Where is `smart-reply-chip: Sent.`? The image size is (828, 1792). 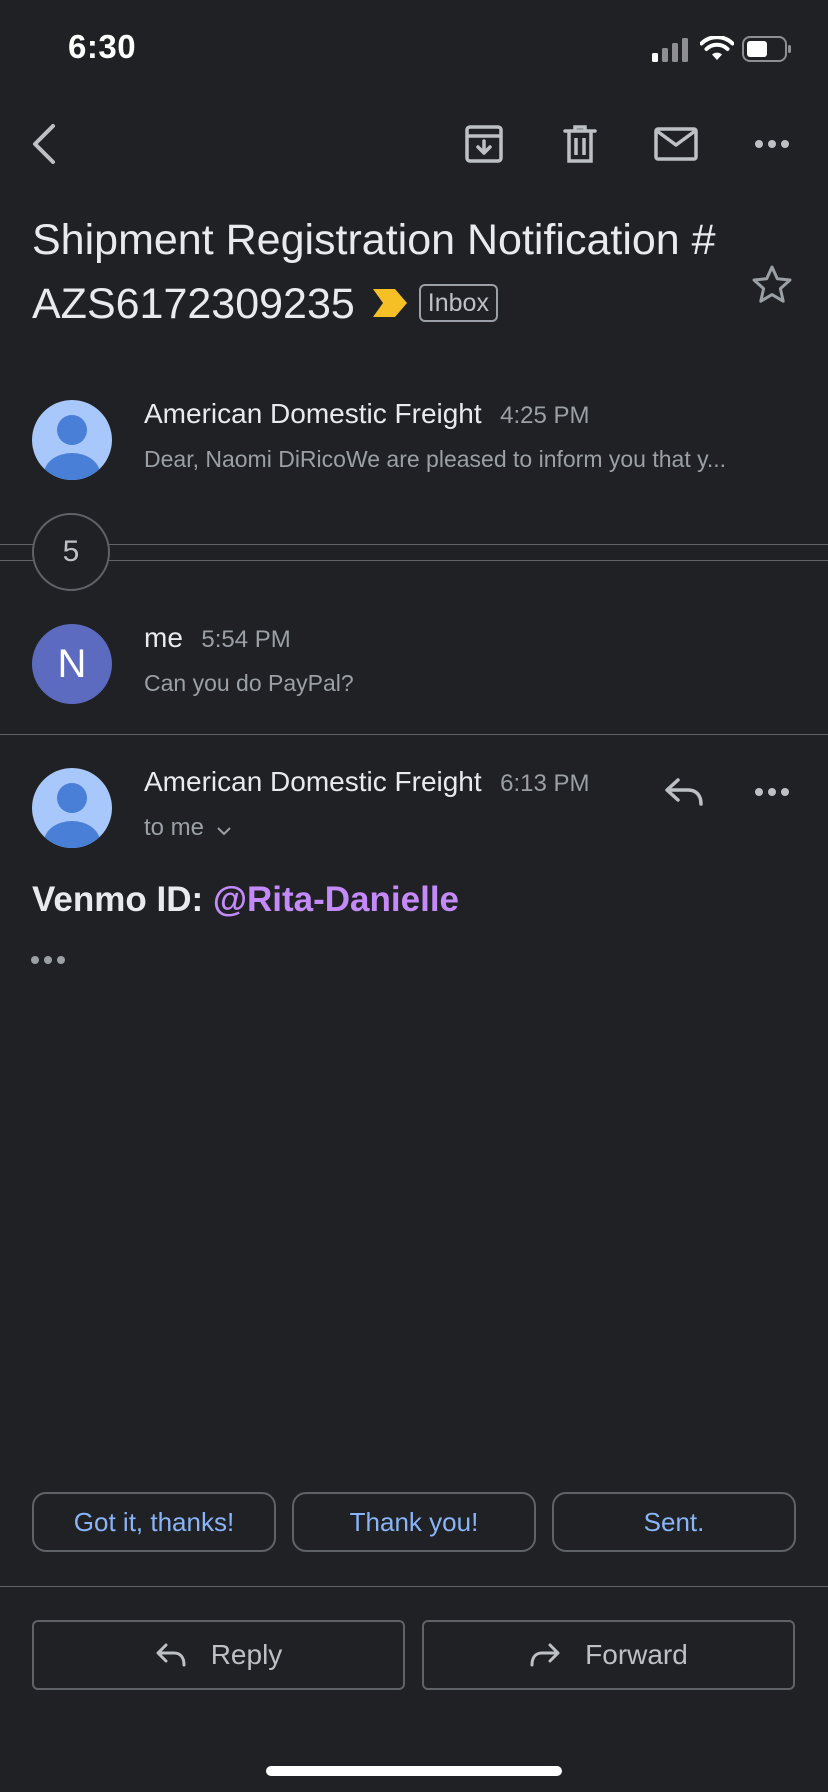
smart-reply-chip: Sent. is located at coordinates (674, 1522).